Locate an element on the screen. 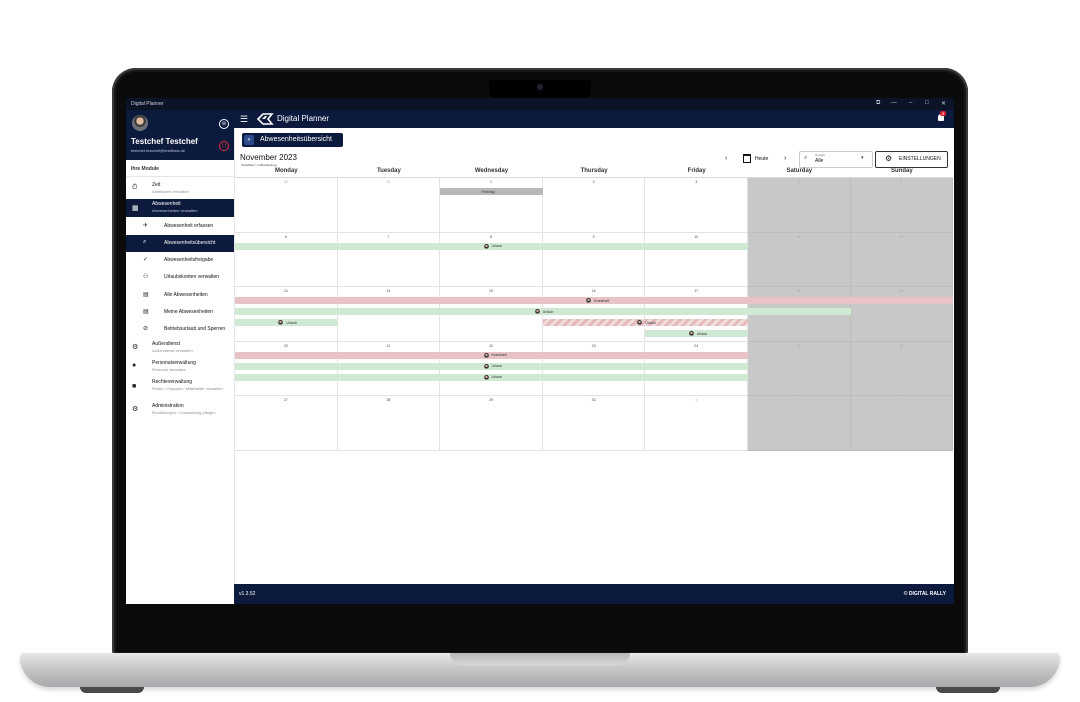 The height and width of the screenshot is (702, 1080). day-cell: 26 is located at coordinates (902, 368).